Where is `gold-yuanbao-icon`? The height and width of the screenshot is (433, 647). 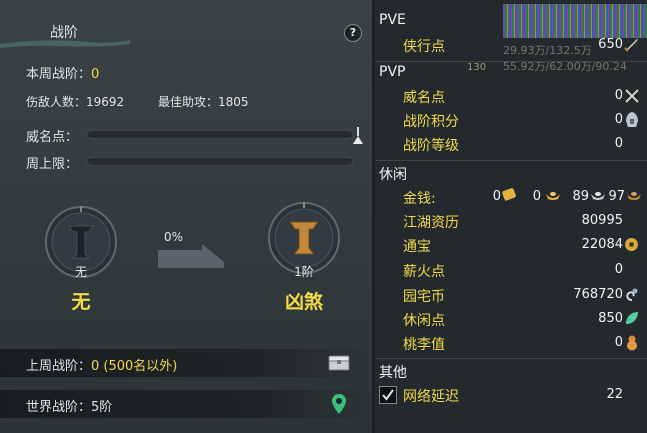 gold-yuanbao-icon is located at coordinates (553, 196).